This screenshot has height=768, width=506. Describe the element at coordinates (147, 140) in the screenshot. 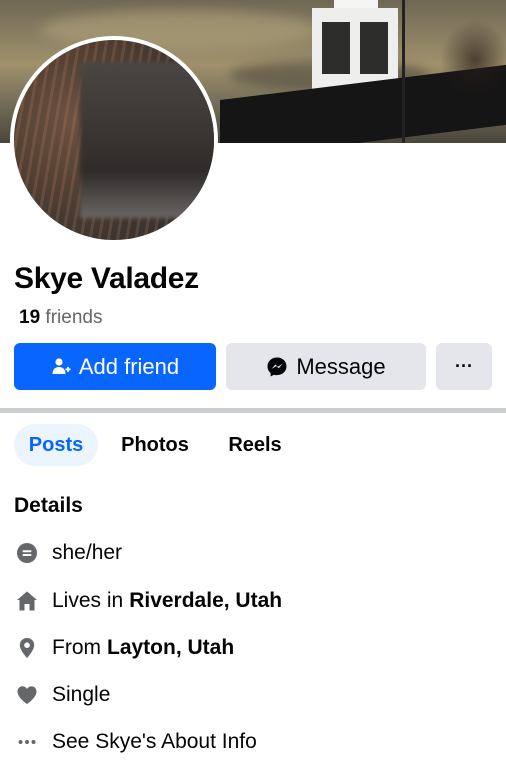

I see `avatar-blurred-face` at that location.